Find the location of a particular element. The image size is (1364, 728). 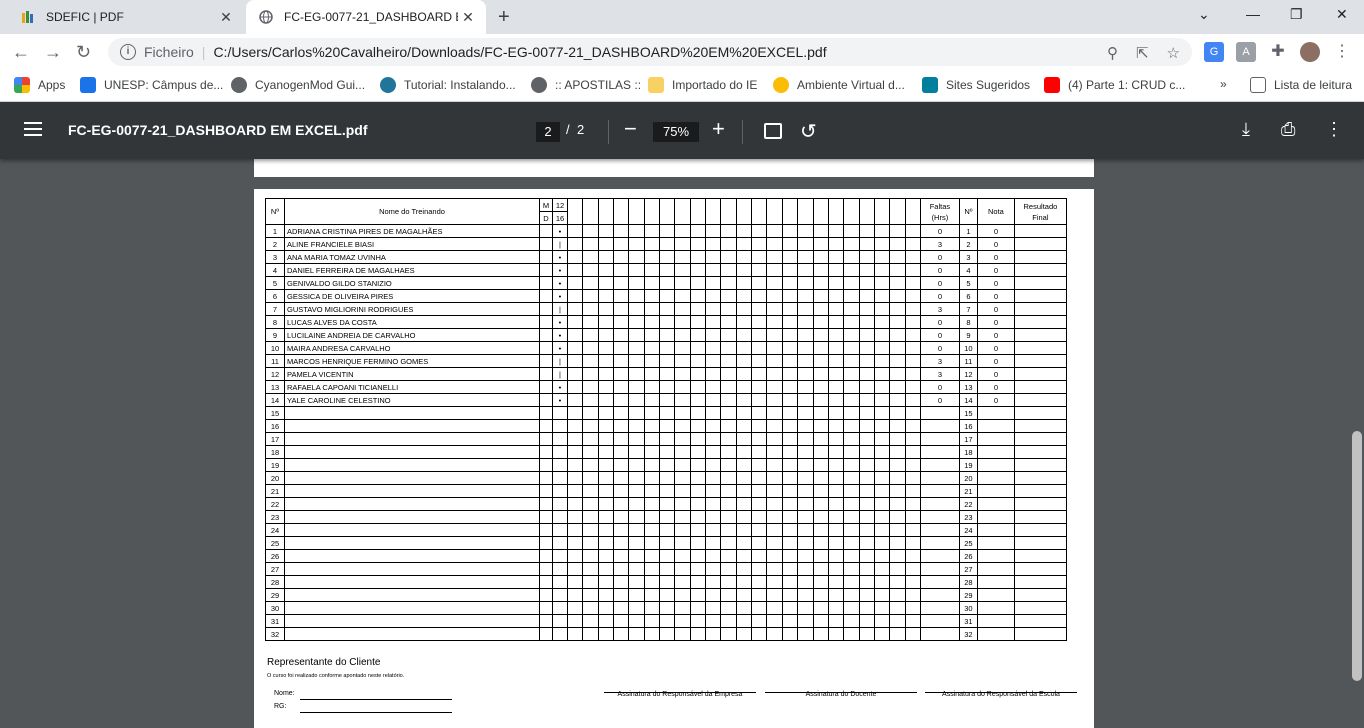

table-row: 23 23 is located at coordinates (666, 517).